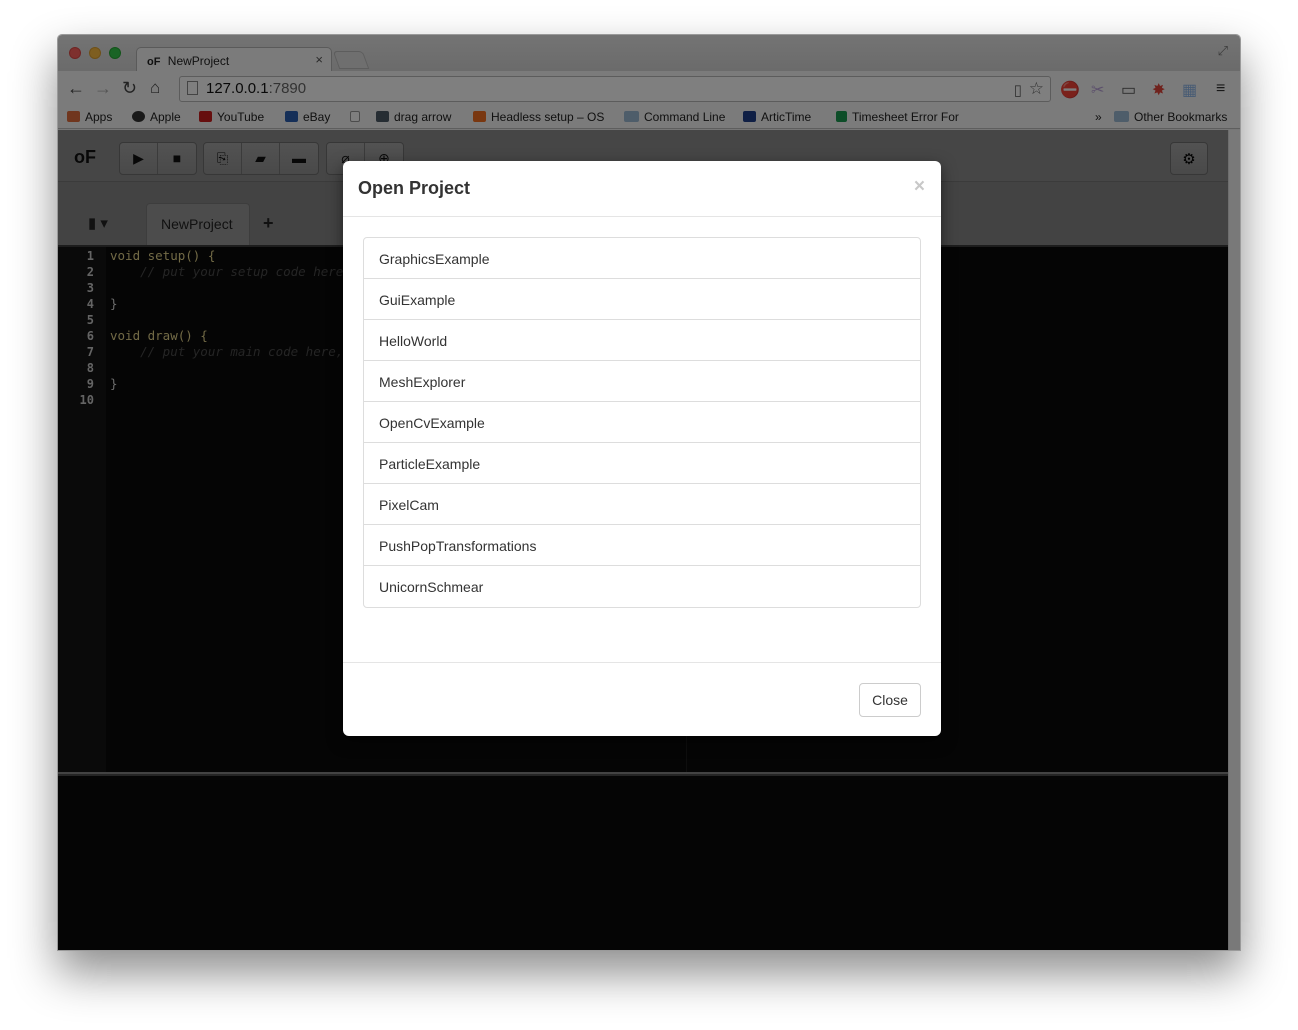 This screenshot has width=1298, height=1030. Describe the element at coordinates (642, 258) in the screenshot. I see `project-item: GraphicsExample` at that location.